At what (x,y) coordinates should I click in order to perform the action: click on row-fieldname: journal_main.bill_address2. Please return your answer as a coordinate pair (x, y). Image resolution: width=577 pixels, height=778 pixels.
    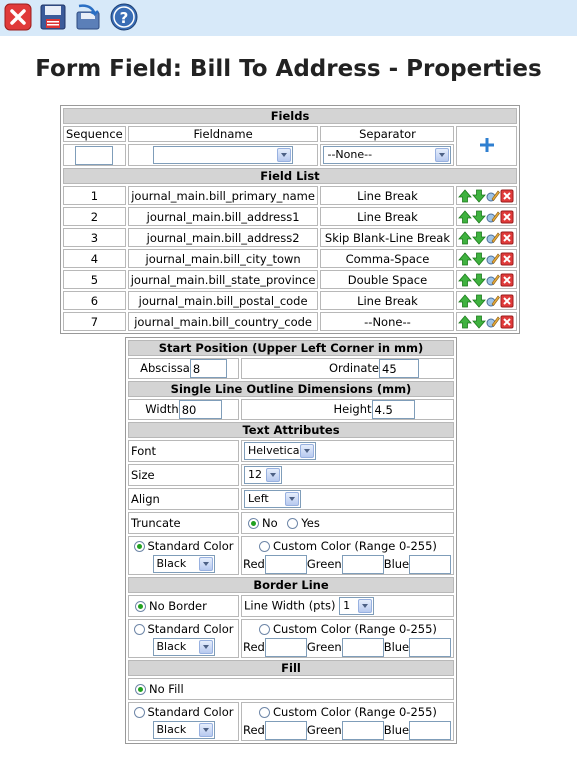
    Looking at the image, I should click on (223, 237).